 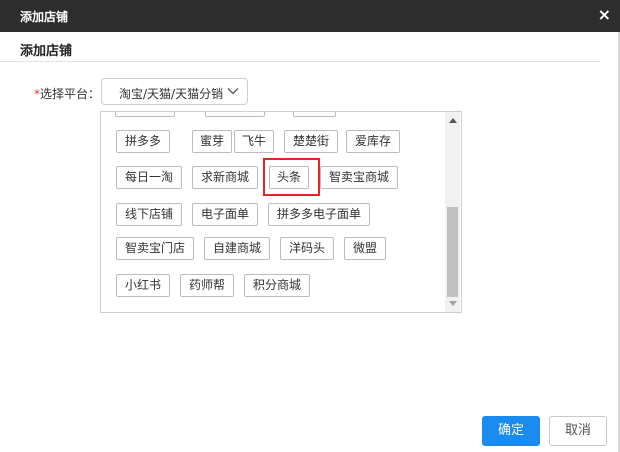 I want to click on platform-option: 电子面单, so click(x=225, y=214).